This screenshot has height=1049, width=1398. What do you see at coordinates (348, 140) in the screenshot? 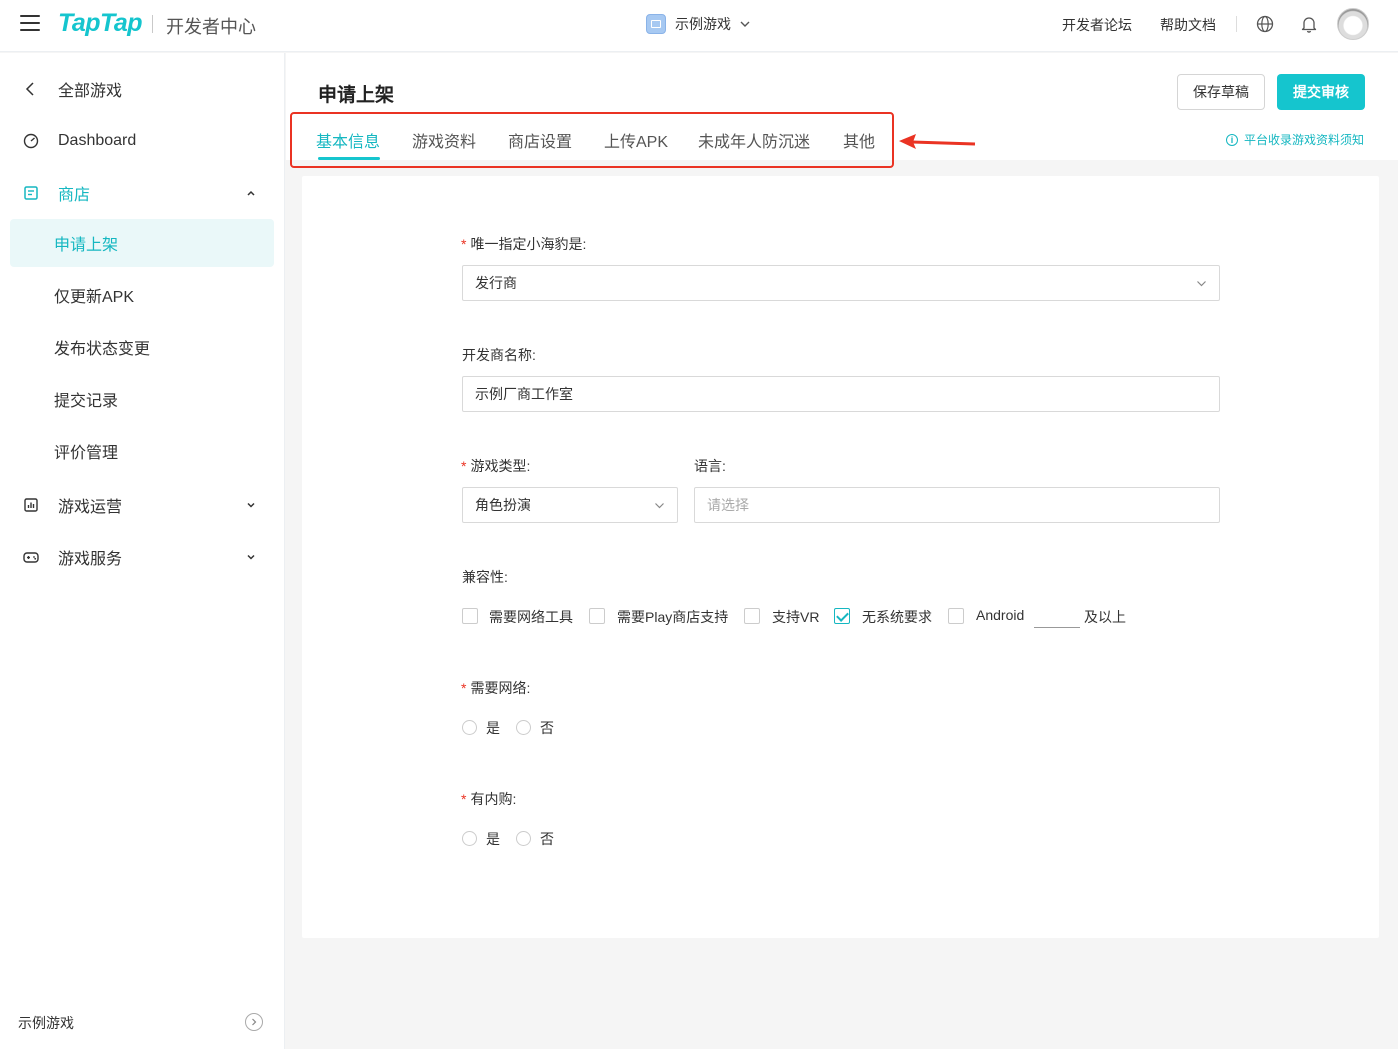
I see `tab-basic-info: 基本信息` at bounding box center [348, 140].